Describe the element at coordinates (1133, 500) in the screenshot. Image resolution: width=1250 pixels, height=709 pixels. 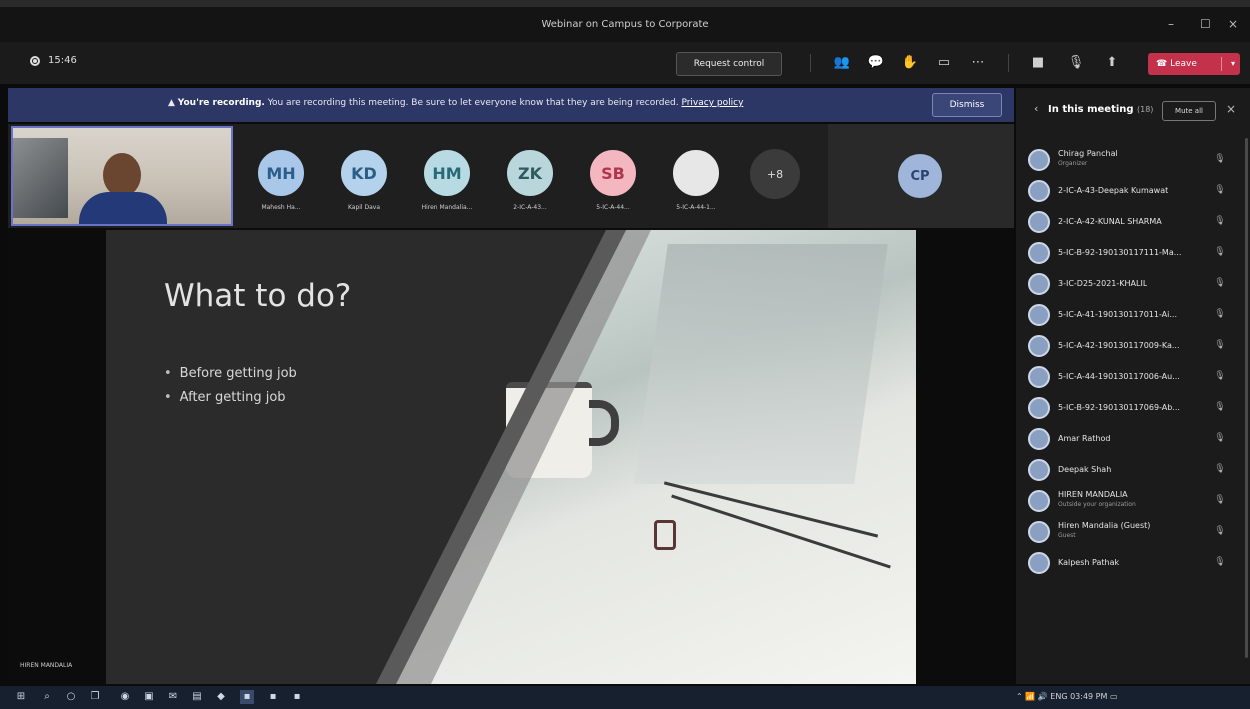
I see `participant-row: HIREN MANDALIA Outside your organization 🎙` at that location.